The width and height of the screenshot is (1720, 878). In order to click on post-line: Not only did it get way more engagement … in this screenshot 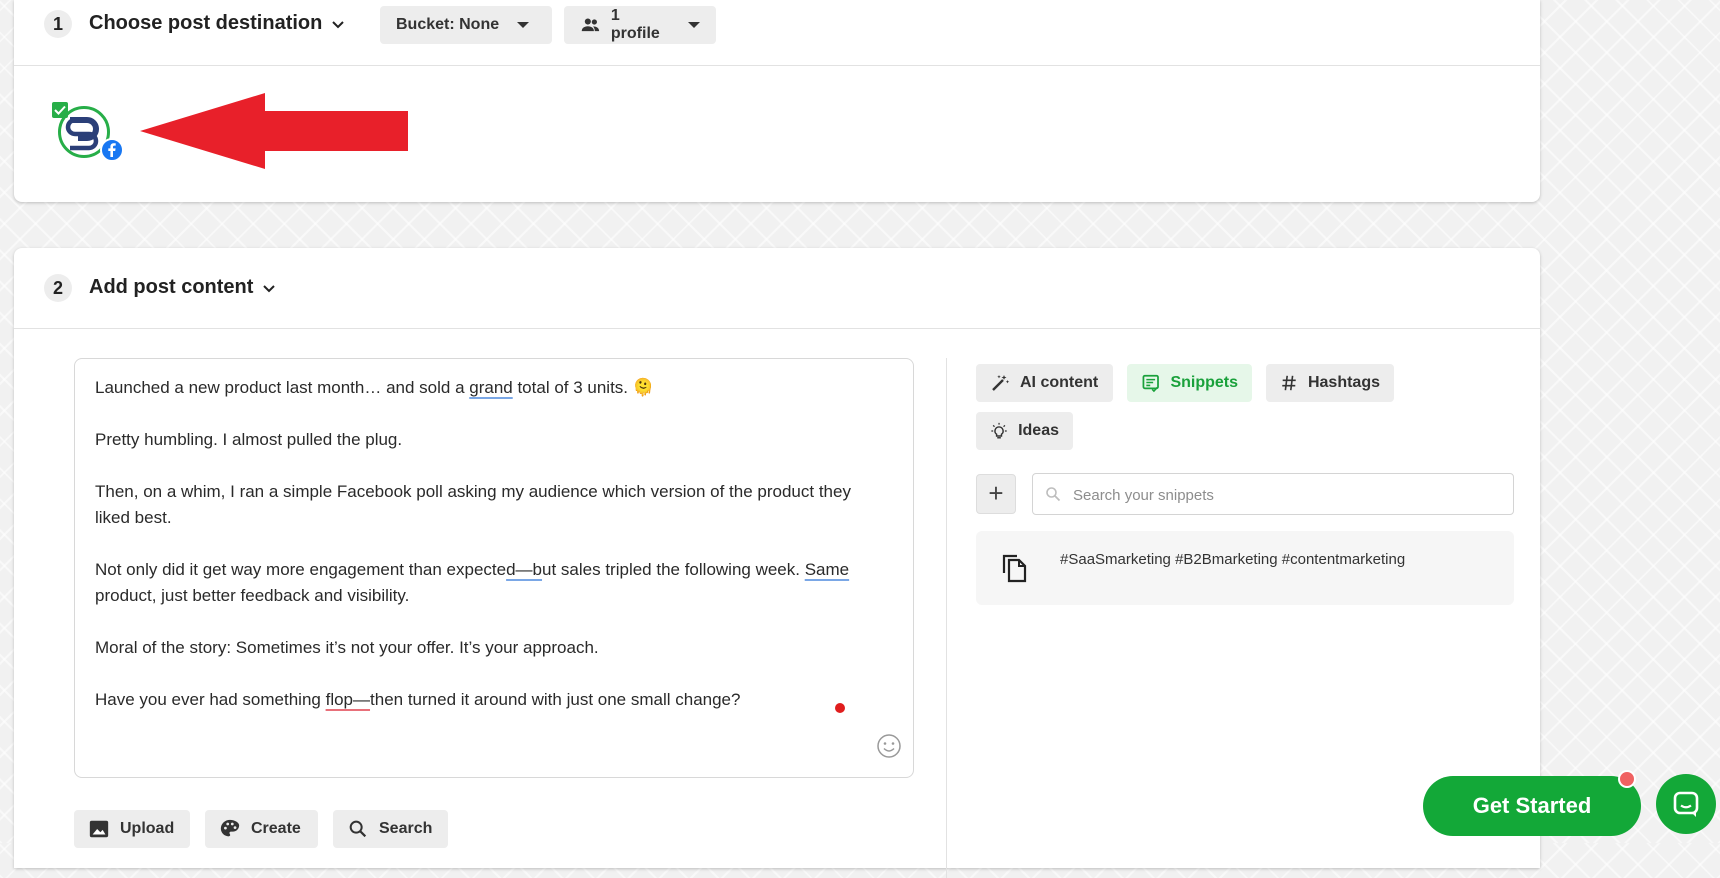, I will do `click(472, 582)`.